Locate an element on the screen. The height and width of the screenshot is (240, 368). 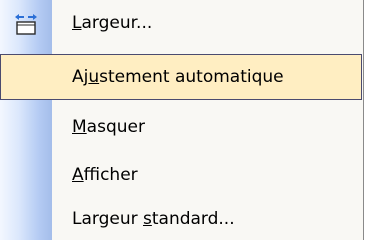
menu-item-label: Ajustement automatique is located at coordinates (178, 77).